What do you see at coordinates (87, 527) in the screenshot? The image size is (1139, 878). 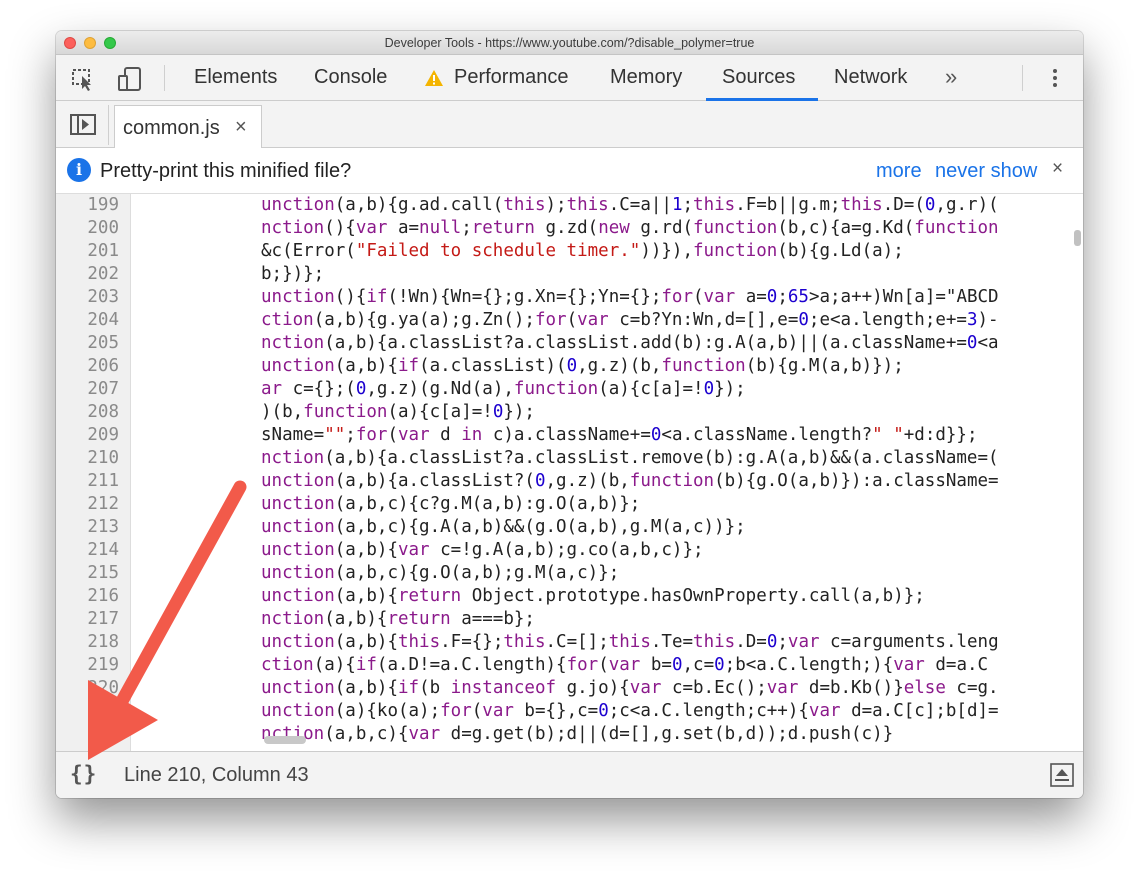 I see `line-number: 213` at bounding box center [87, 527].